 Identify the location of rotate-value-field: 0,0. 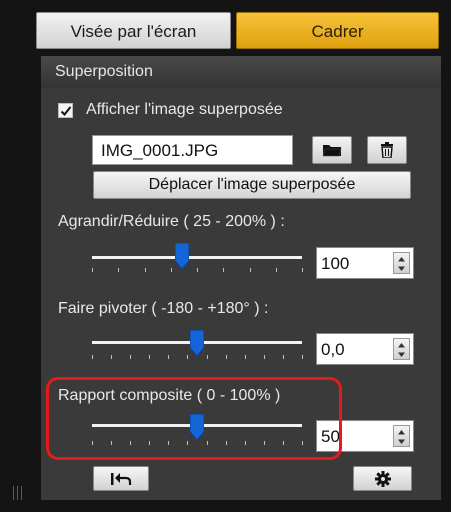
(365, 349).